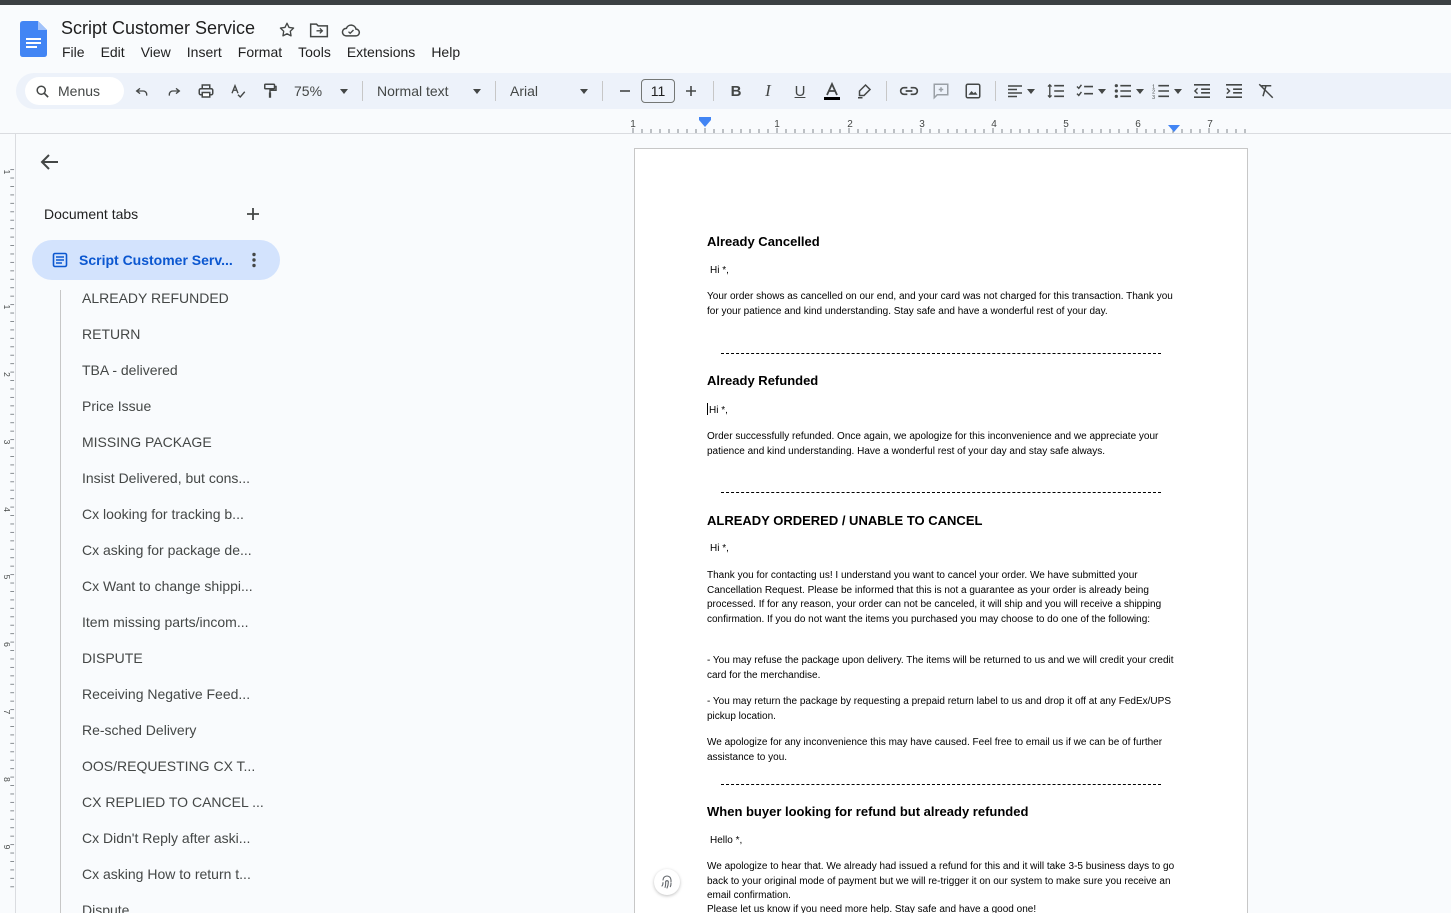  Describe the element at coordinates (351, 30) in the screenshot. I see `cloud-saved-icon` at that location.